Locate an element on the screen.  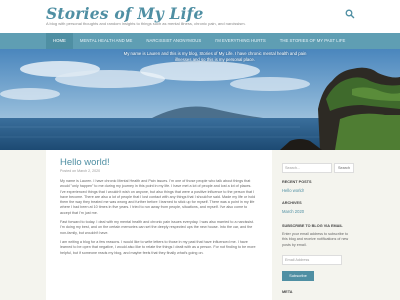
archives-heading: Archives is located at coordinates (292, 203).